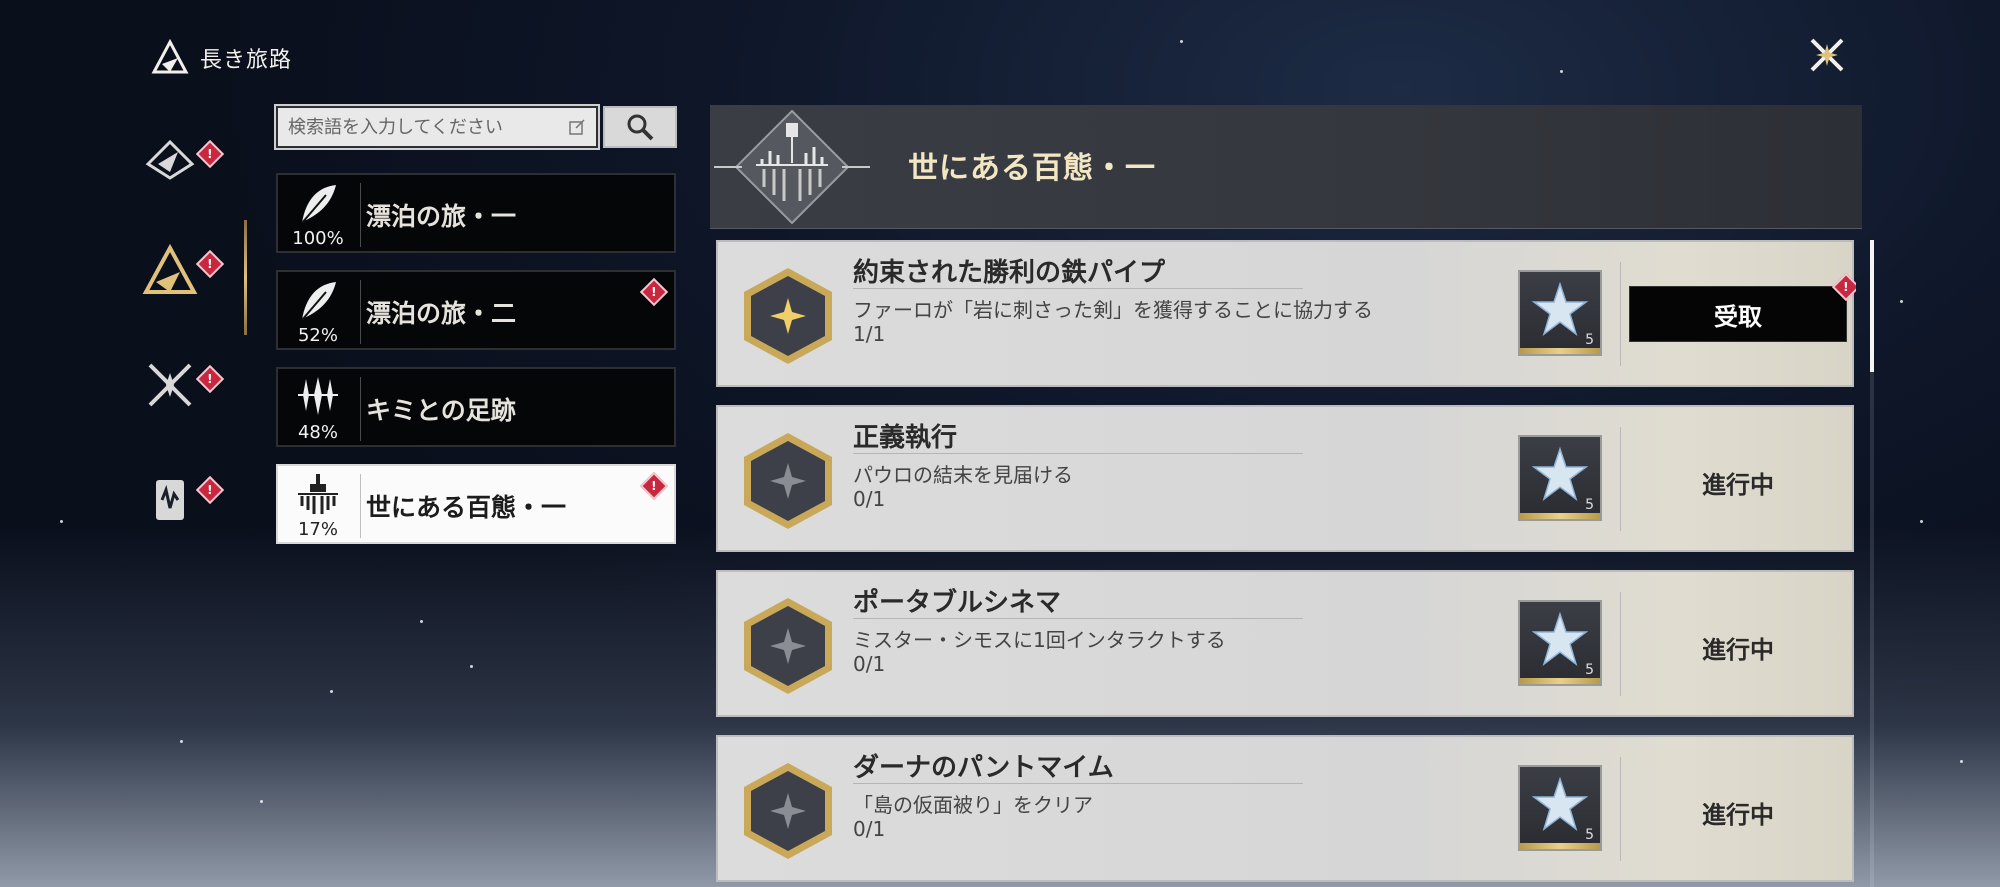 The width and height of the screenshot is (2000, 887). What do you see at coordinates (957, 603) in the screenshot?
I see `quest-title: ポータブルシネマ` at bounding box center [957, 603].